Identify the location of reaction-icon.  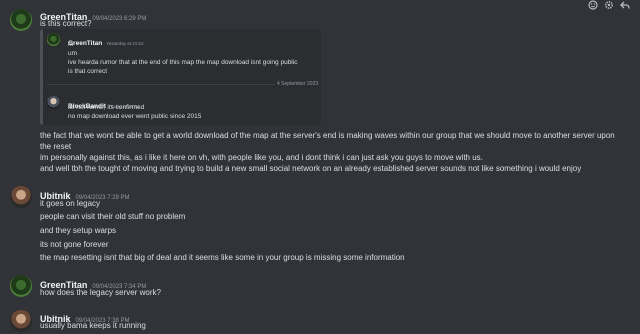
(593, 6).